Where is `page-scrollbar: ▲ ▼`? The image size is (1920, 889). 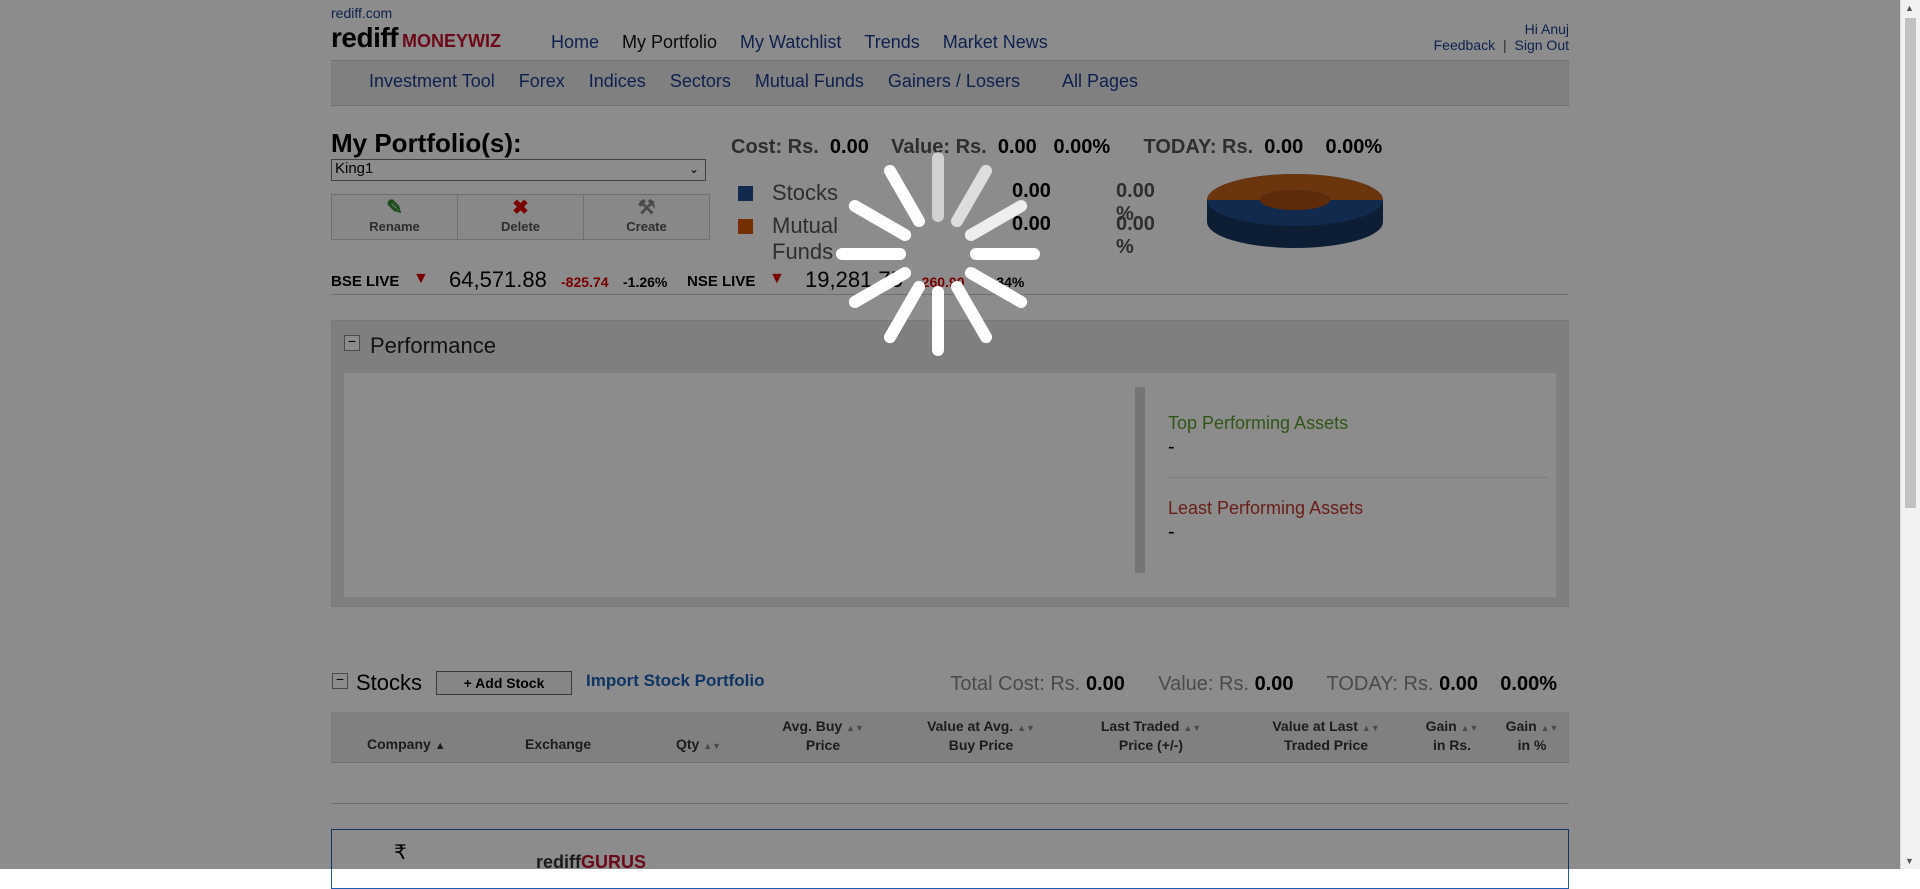 page-scrollbar: ▲ ▼ is located at coordinates (1910, 434).